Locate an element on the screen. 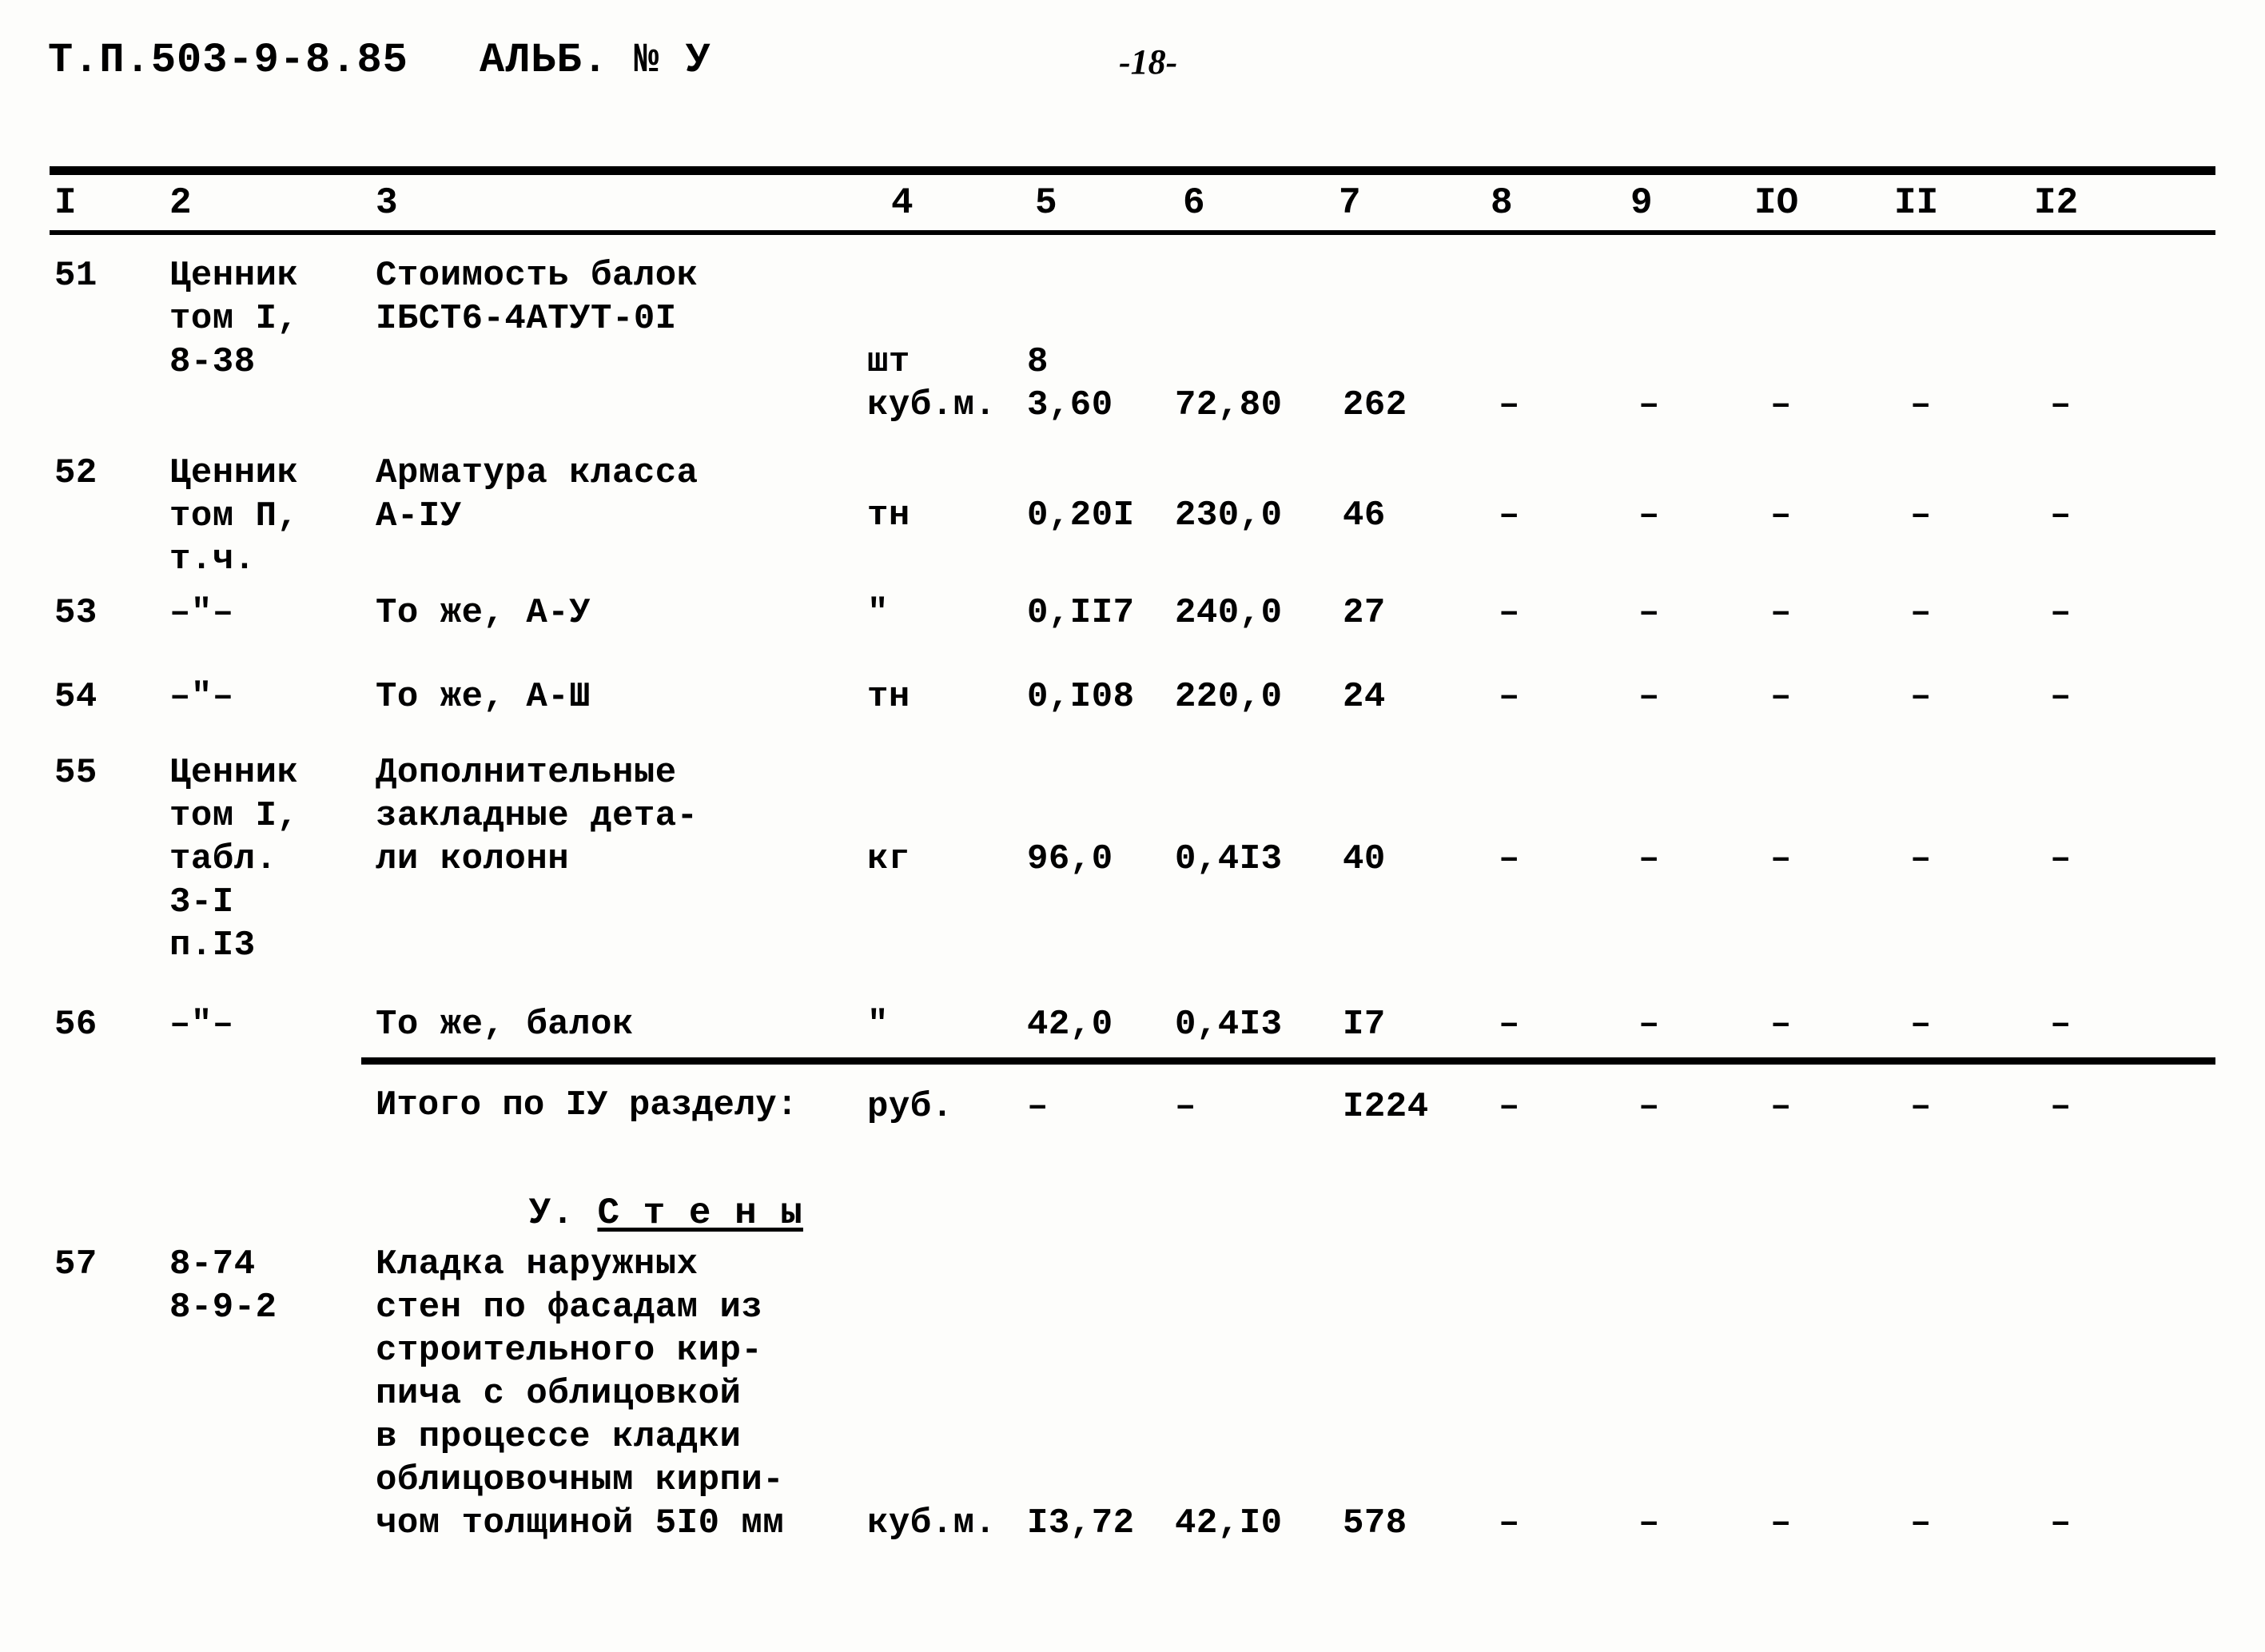  source-ref: Ценник том П, т.ч. is located at coordinates (234, 516).